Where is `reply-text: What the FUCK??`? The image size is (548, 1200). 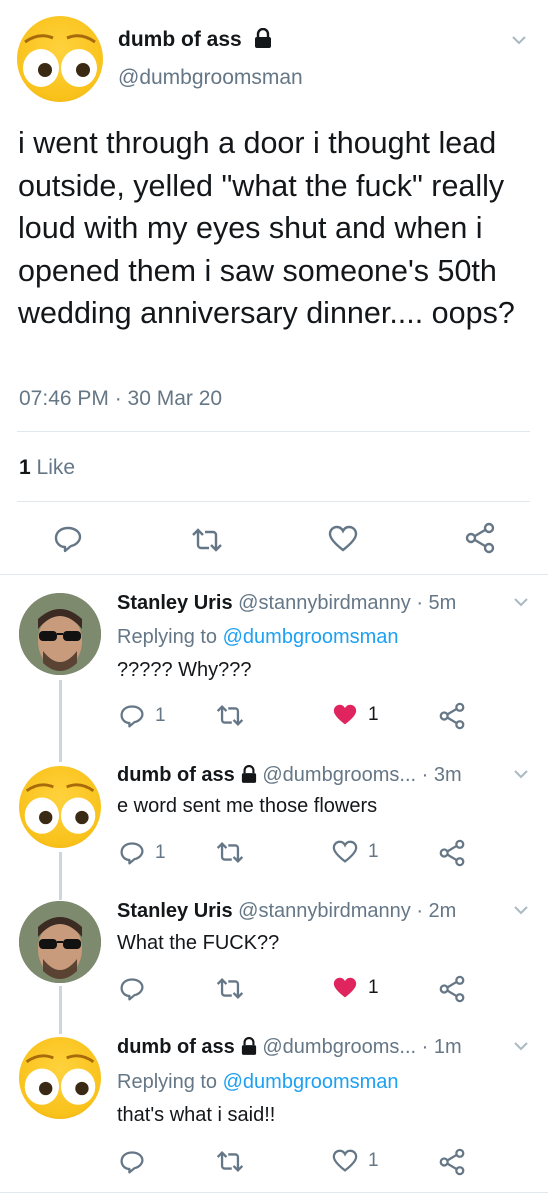
reply-text: What the FUCK?? is located at coordinates (198, 943).